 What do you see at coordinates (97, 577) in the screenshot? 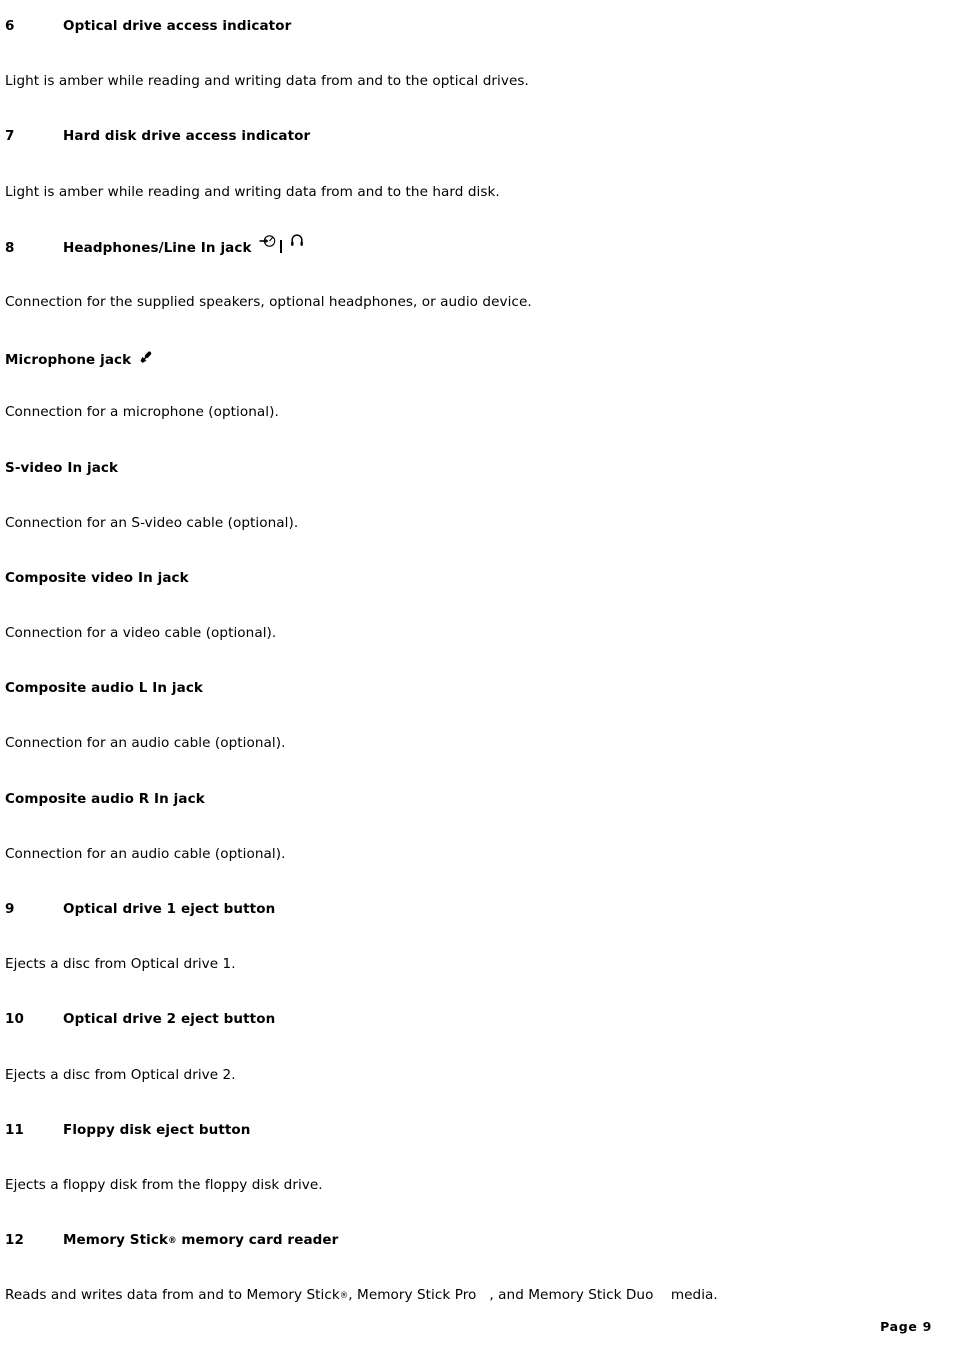
I see `sub-heading-text: Composite video In jack` at bounding box center [97, 577].